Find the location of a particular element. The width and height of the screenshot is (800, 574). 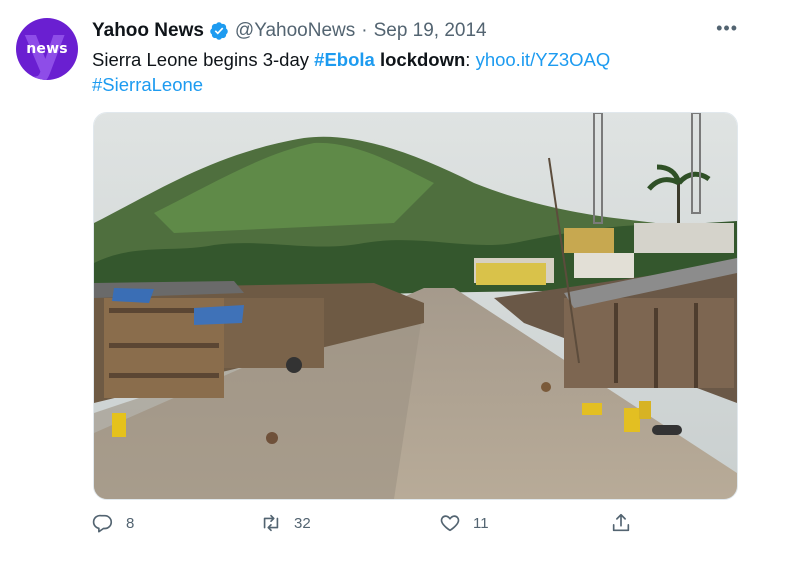

reply-icon is located at coordinates (102, 523).